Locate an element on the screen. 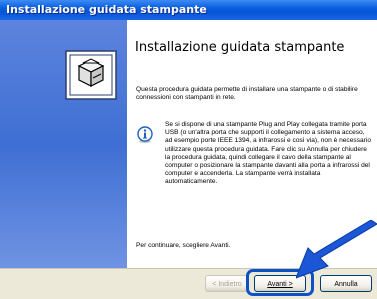 Image resolution: width=377 pixels, height=299 pixels. back-button: < Indietro is located at coordinates (227, 283).